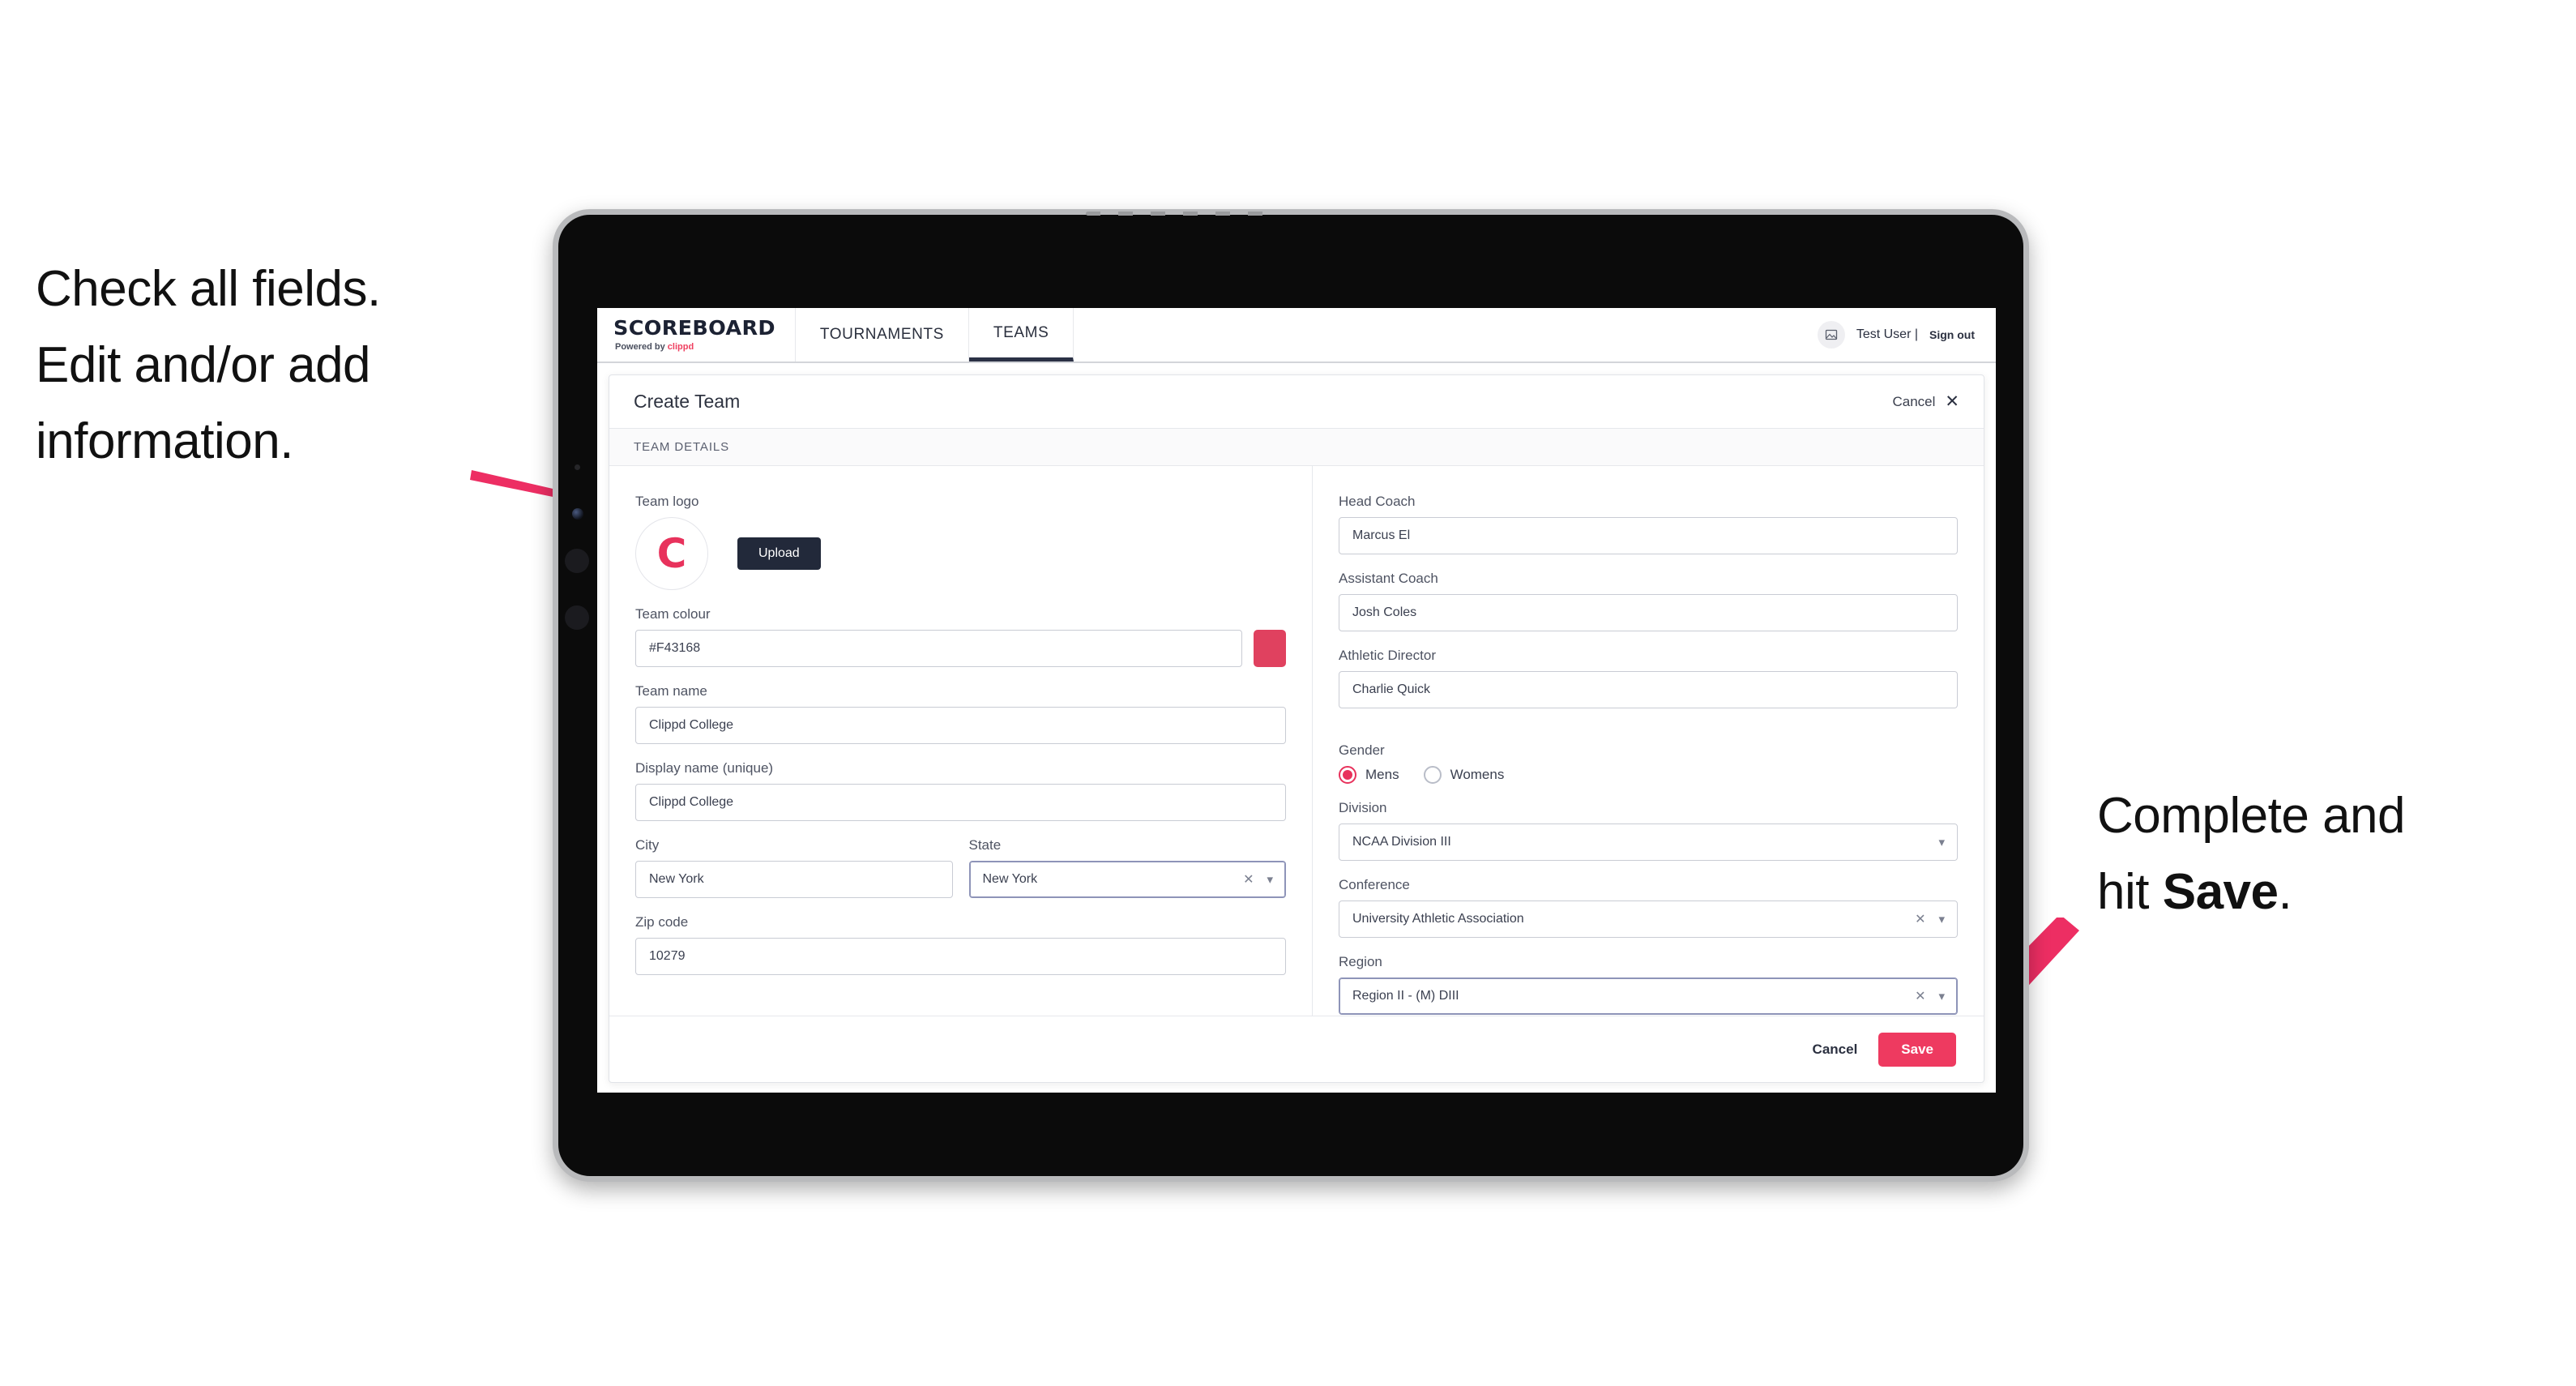  What do you see at coordinates (671, 691) in the screenshot?
I see `team-name-label: Team name` at bounding box center [671, 691].